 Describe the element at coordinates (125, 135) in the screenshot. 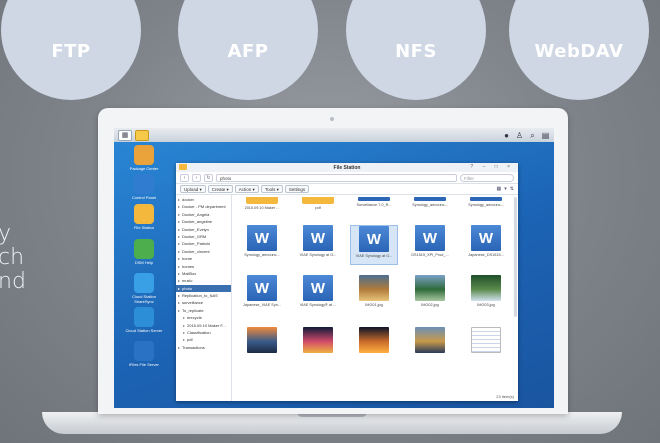

I see `main-menu-button: ▦` at that location.